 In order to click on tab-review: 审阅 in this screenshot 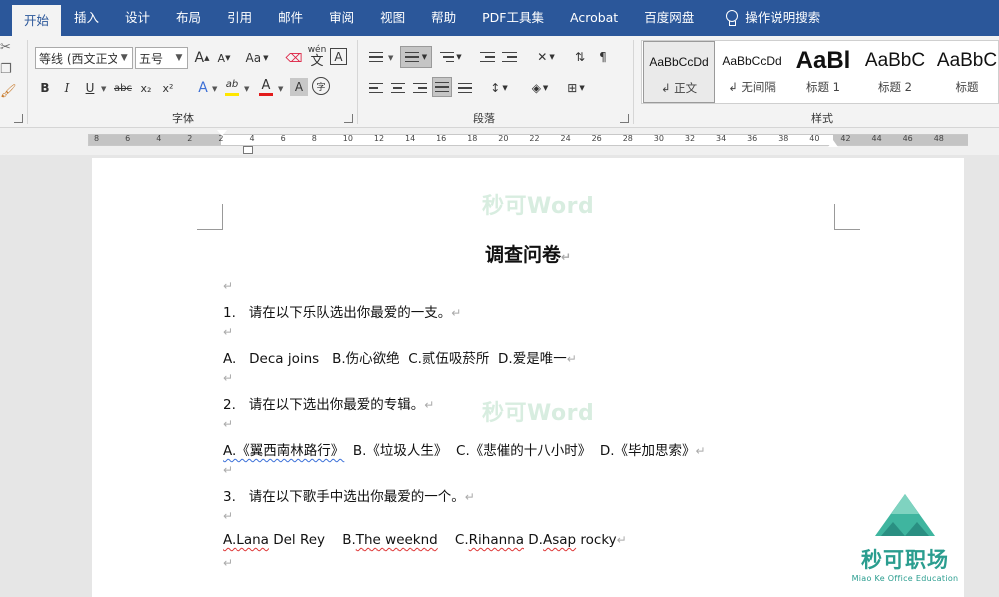, I will do `click(341, 18)`.